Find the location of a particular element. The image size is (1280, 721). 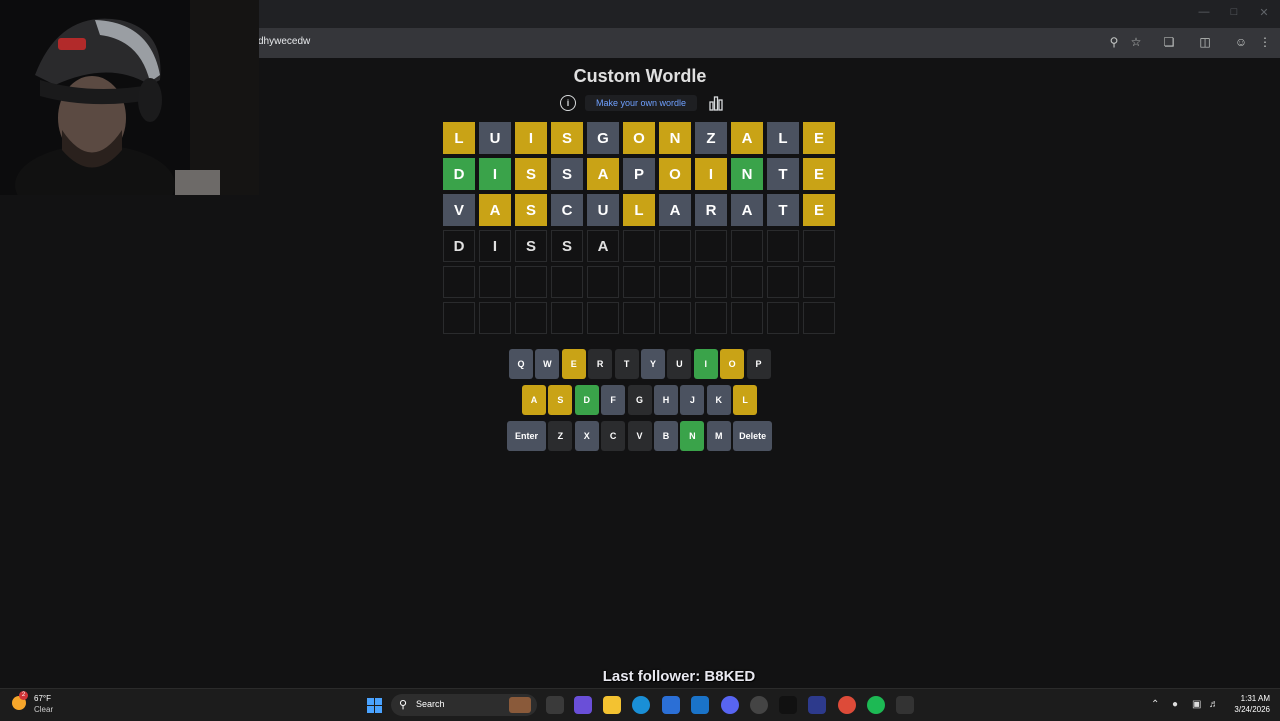

minimize-icon: — is located at coordinates (1204, 12).